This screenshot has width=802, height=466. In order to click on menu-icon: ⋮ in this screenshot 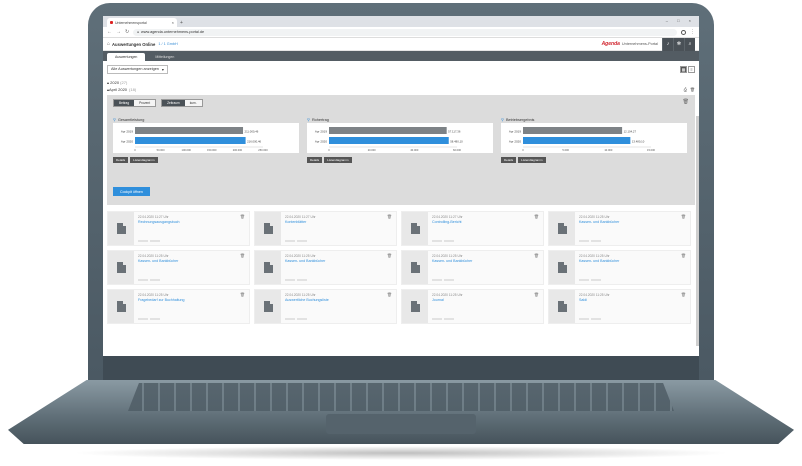, I will do `click(692, 32)`.